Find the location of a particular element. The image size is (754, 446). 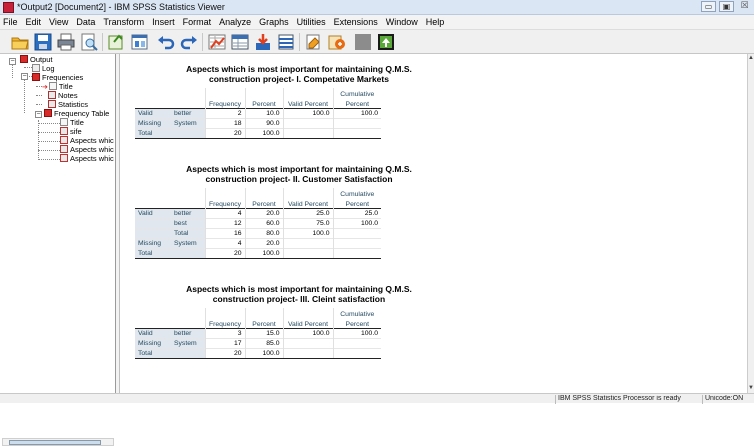

goto-data-icon is located at coordinates (217, 42).